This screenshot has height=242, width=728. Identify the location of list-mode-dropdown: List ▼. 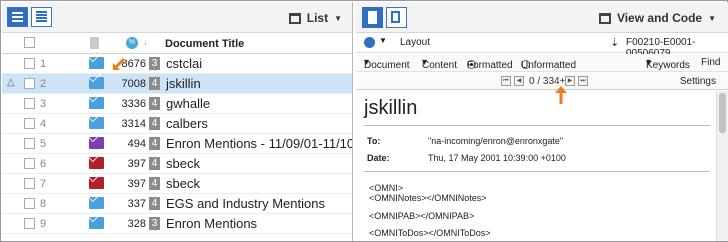
(315, 18).